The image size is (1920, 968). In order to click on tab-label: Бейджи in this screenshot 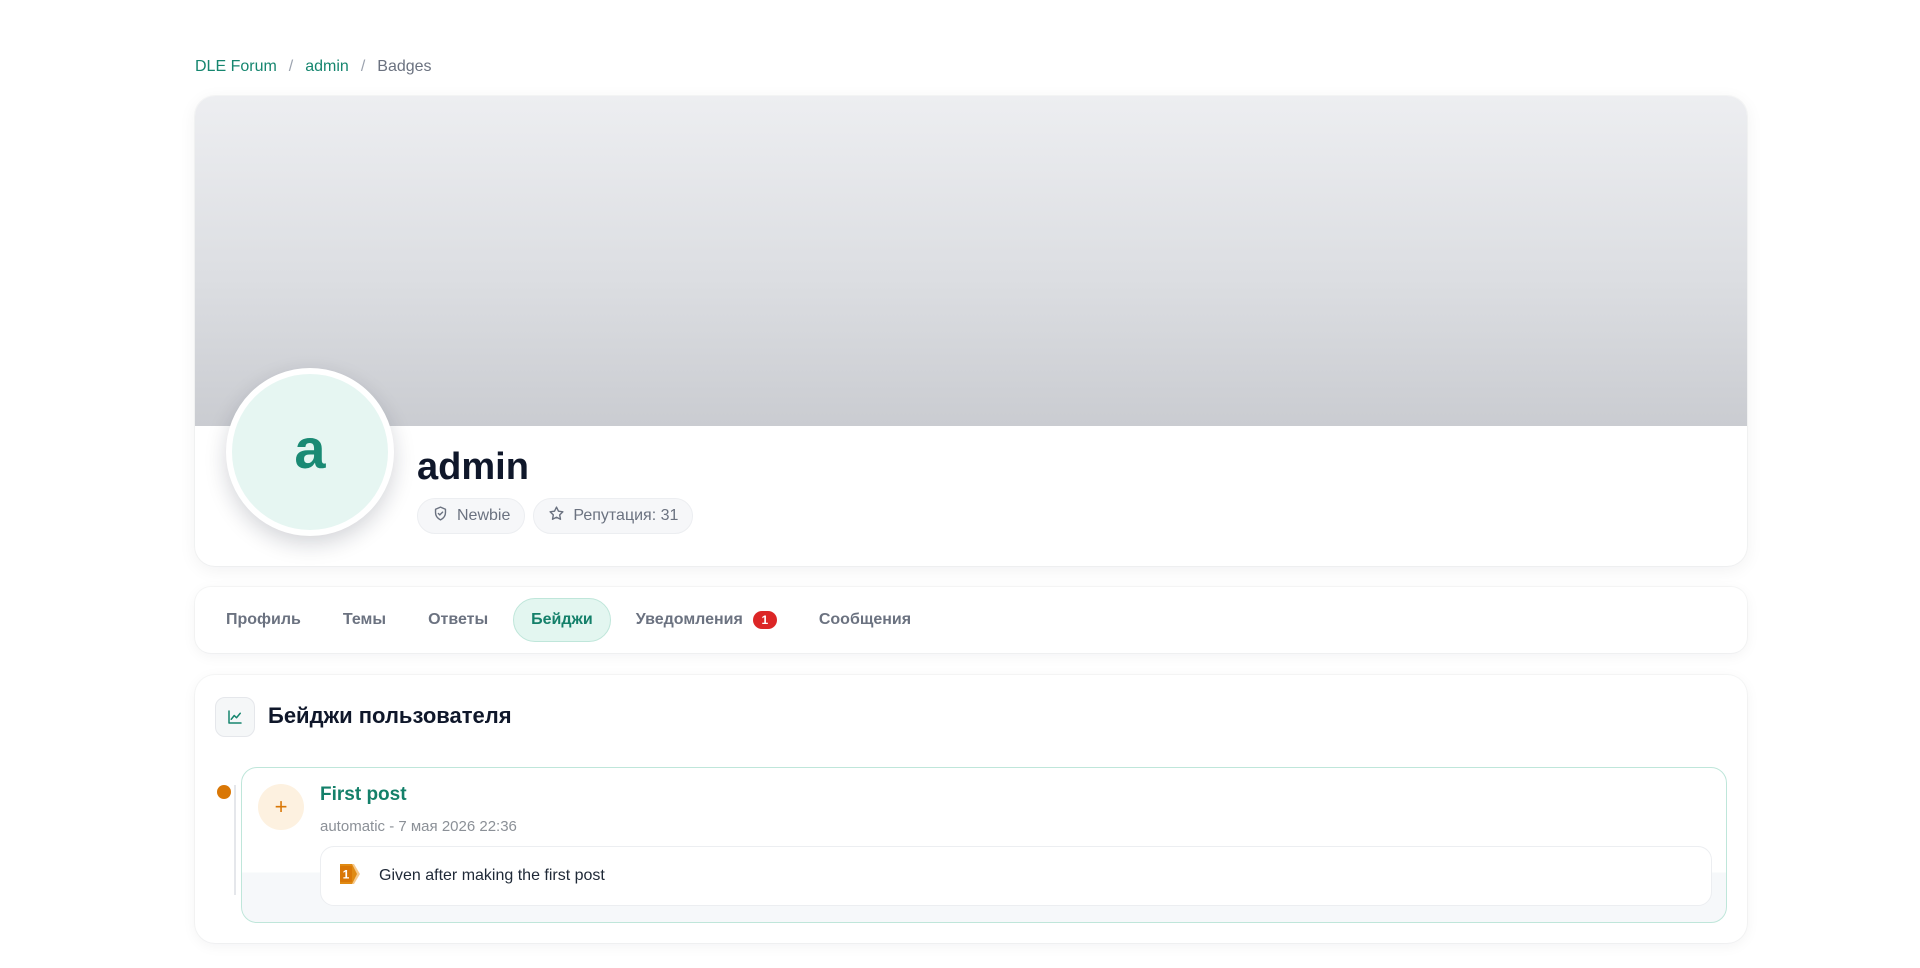, I will do `click(562, 619)`.